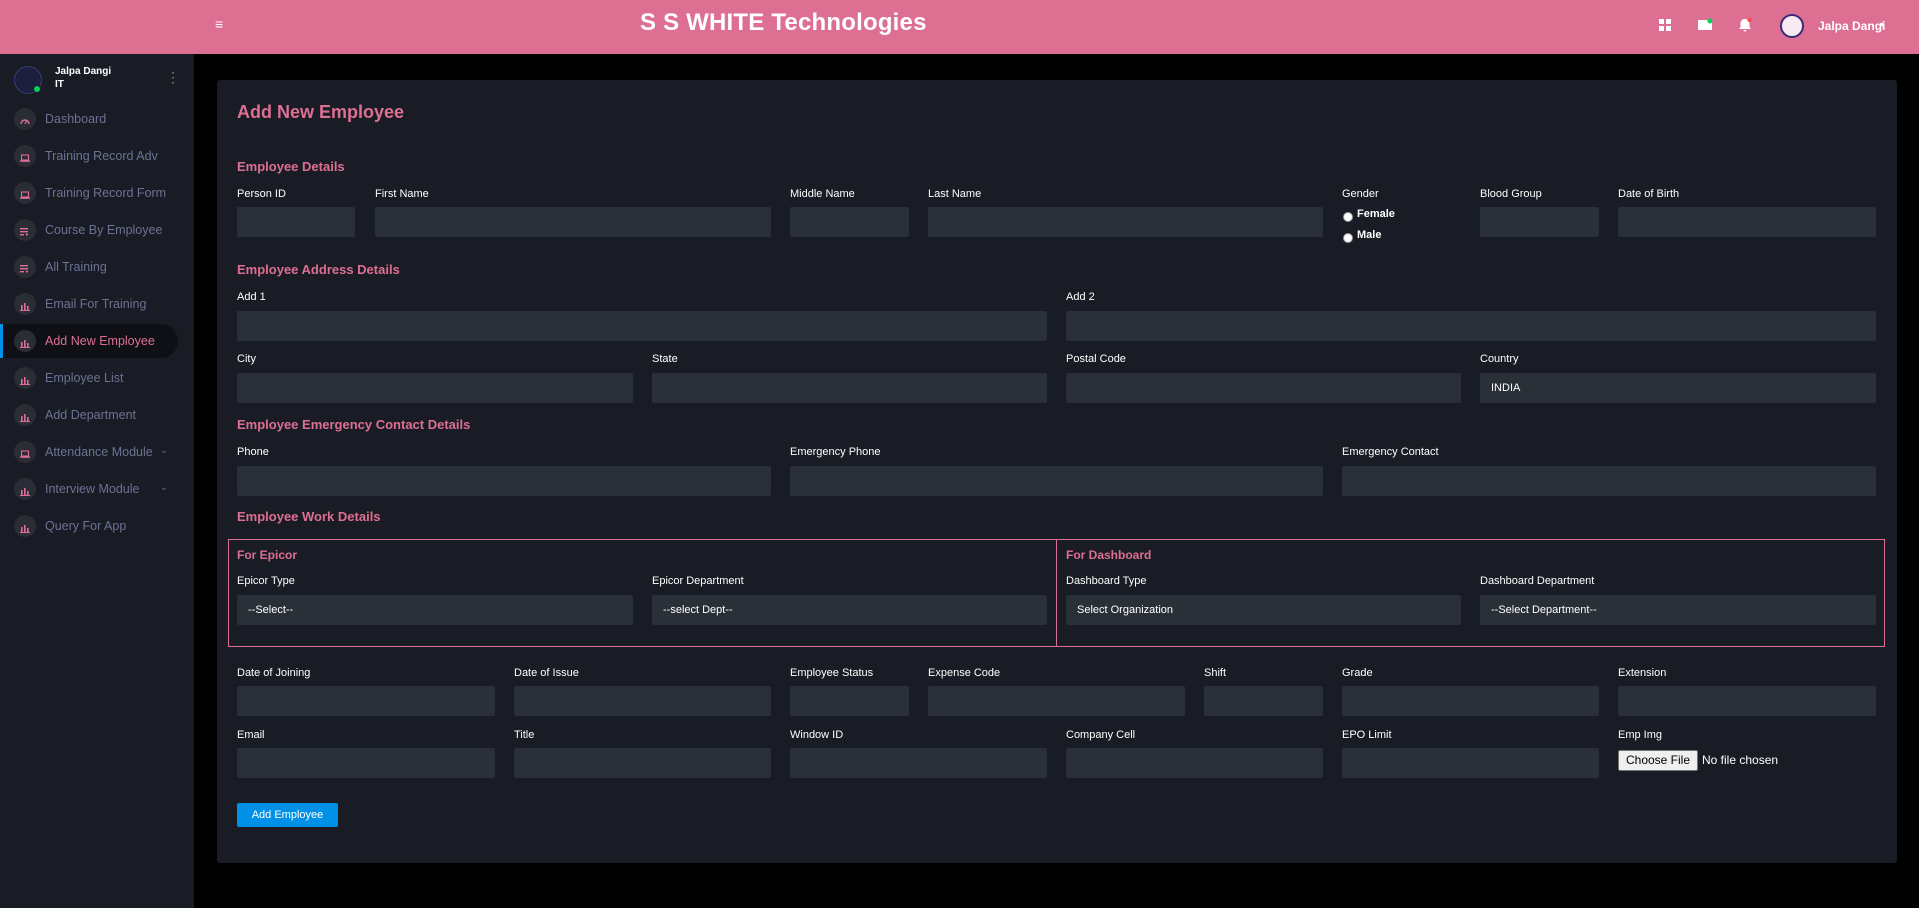  I want to click on label-city: City, so click(246, 359).